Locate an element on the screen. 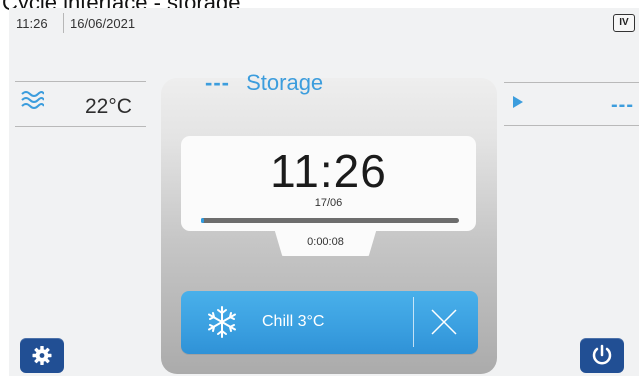 This screenshot has height=379, width=644. next-step-bottom-divider is located at coordinates (571, 125).